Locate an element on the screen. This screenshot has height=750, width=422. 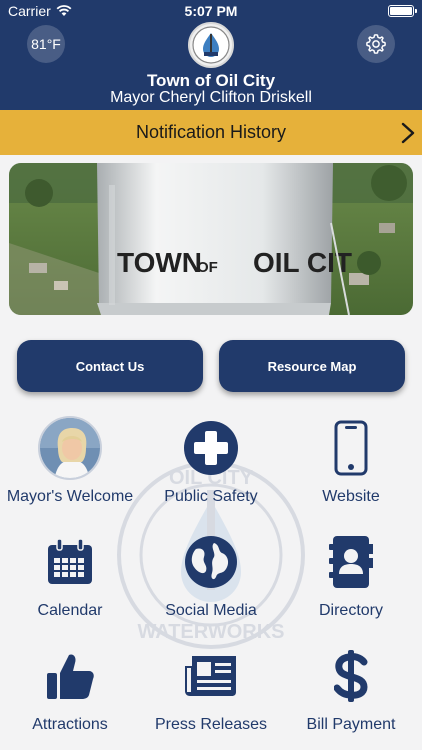
globe-icon is located at coordinates (211, 562).